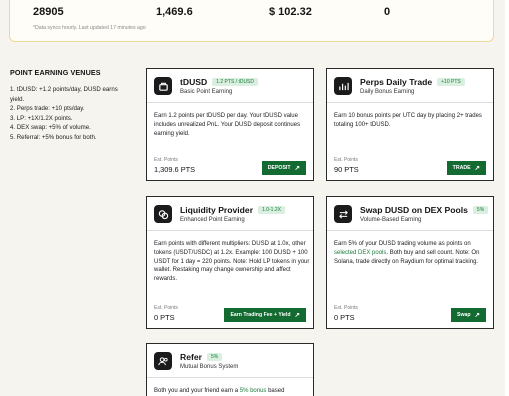 This screenshot has height=396, width=509. I want to click on card-title-text: Perps Daily Trade, so click(396, 82).